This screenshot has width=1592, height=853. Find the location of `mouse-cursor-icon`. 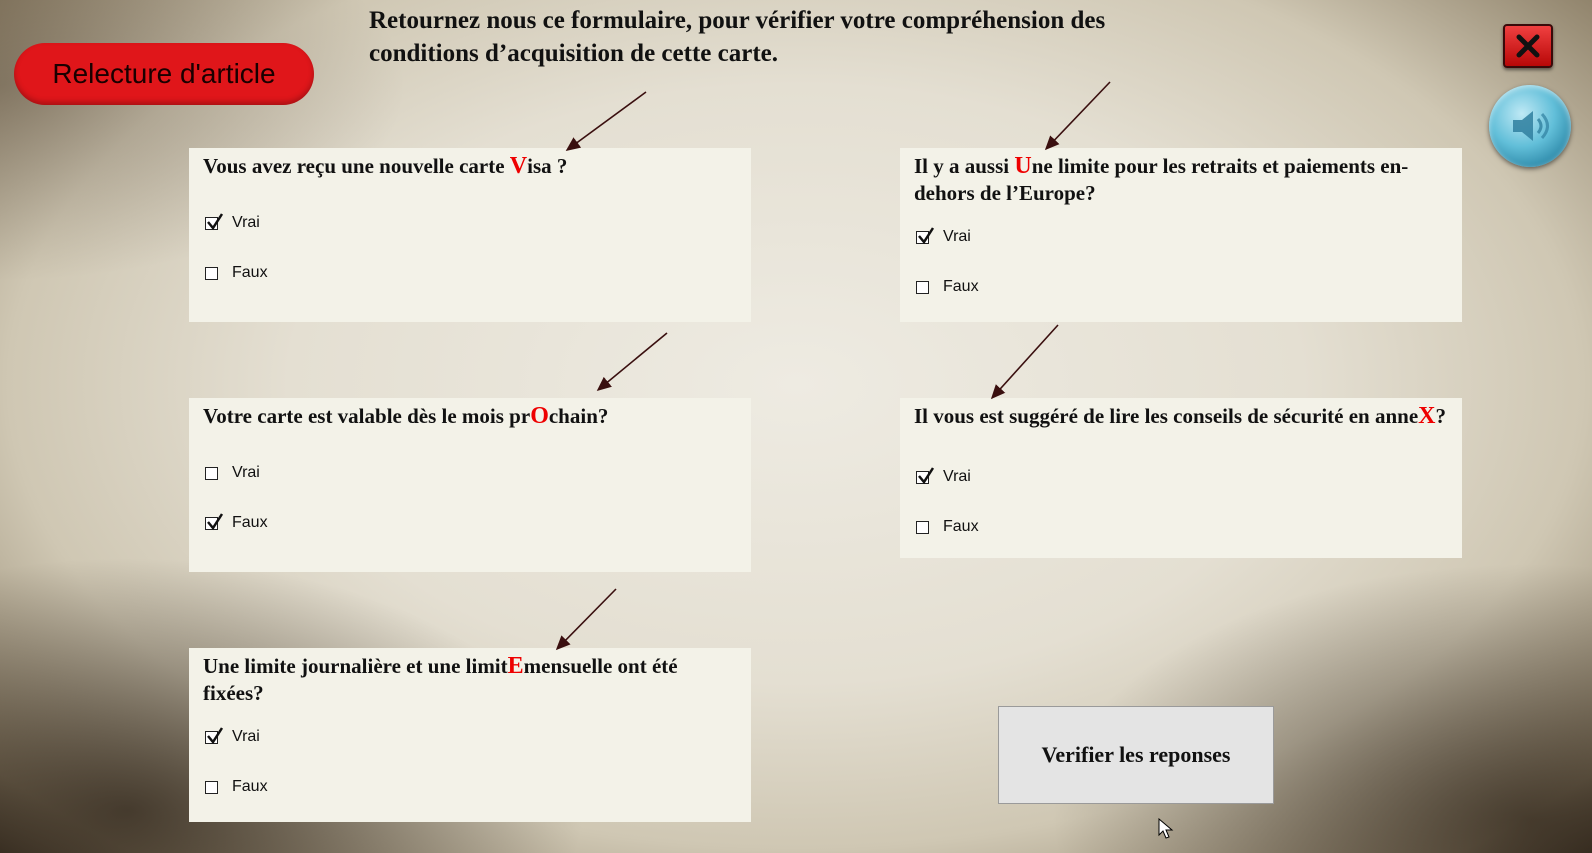

mouse-cursor-icon is located at coordinates (1166, 828).